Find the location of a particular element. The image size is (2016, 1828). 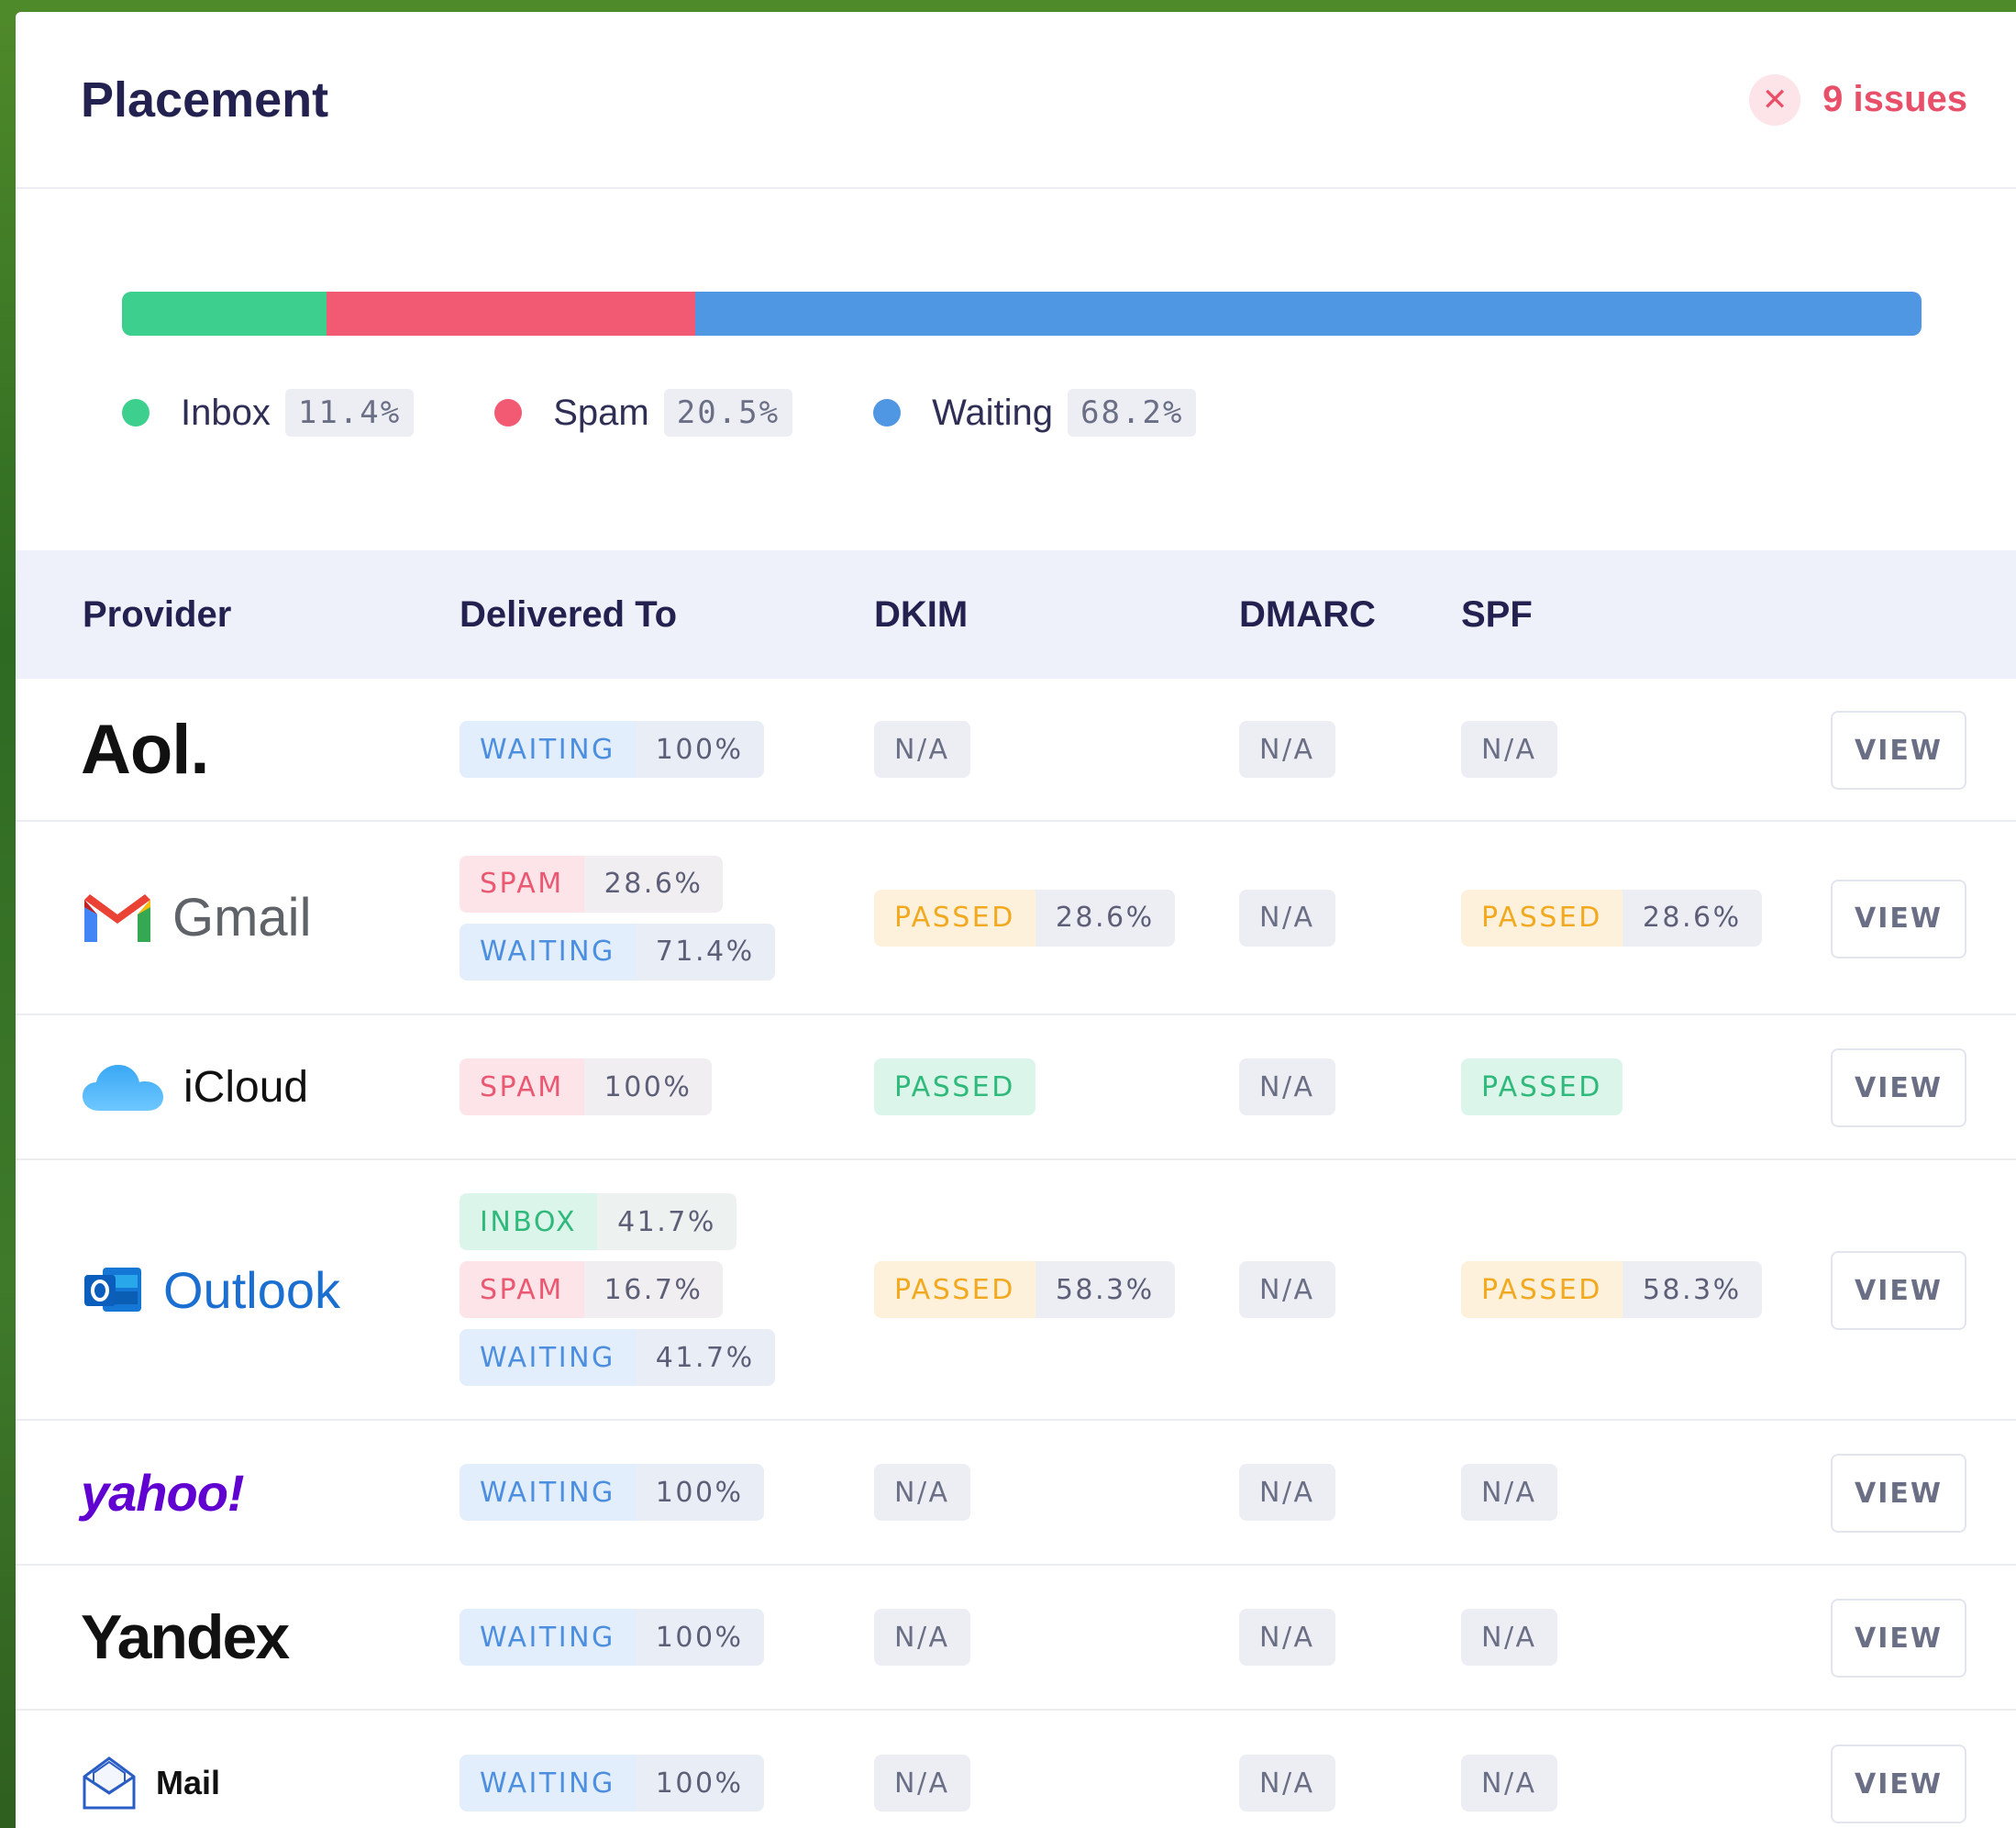

provider-name: Yandex is located at coordinates (185, 1637).